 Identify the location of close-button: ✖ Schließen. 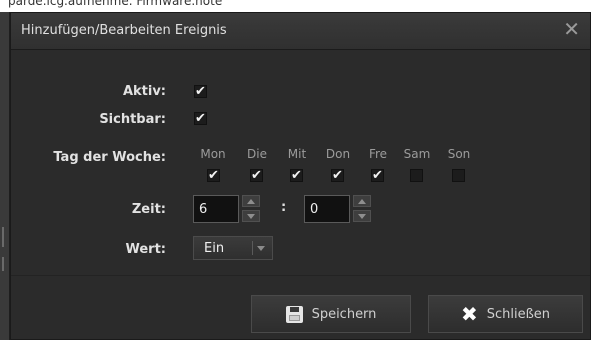
(505, 314).